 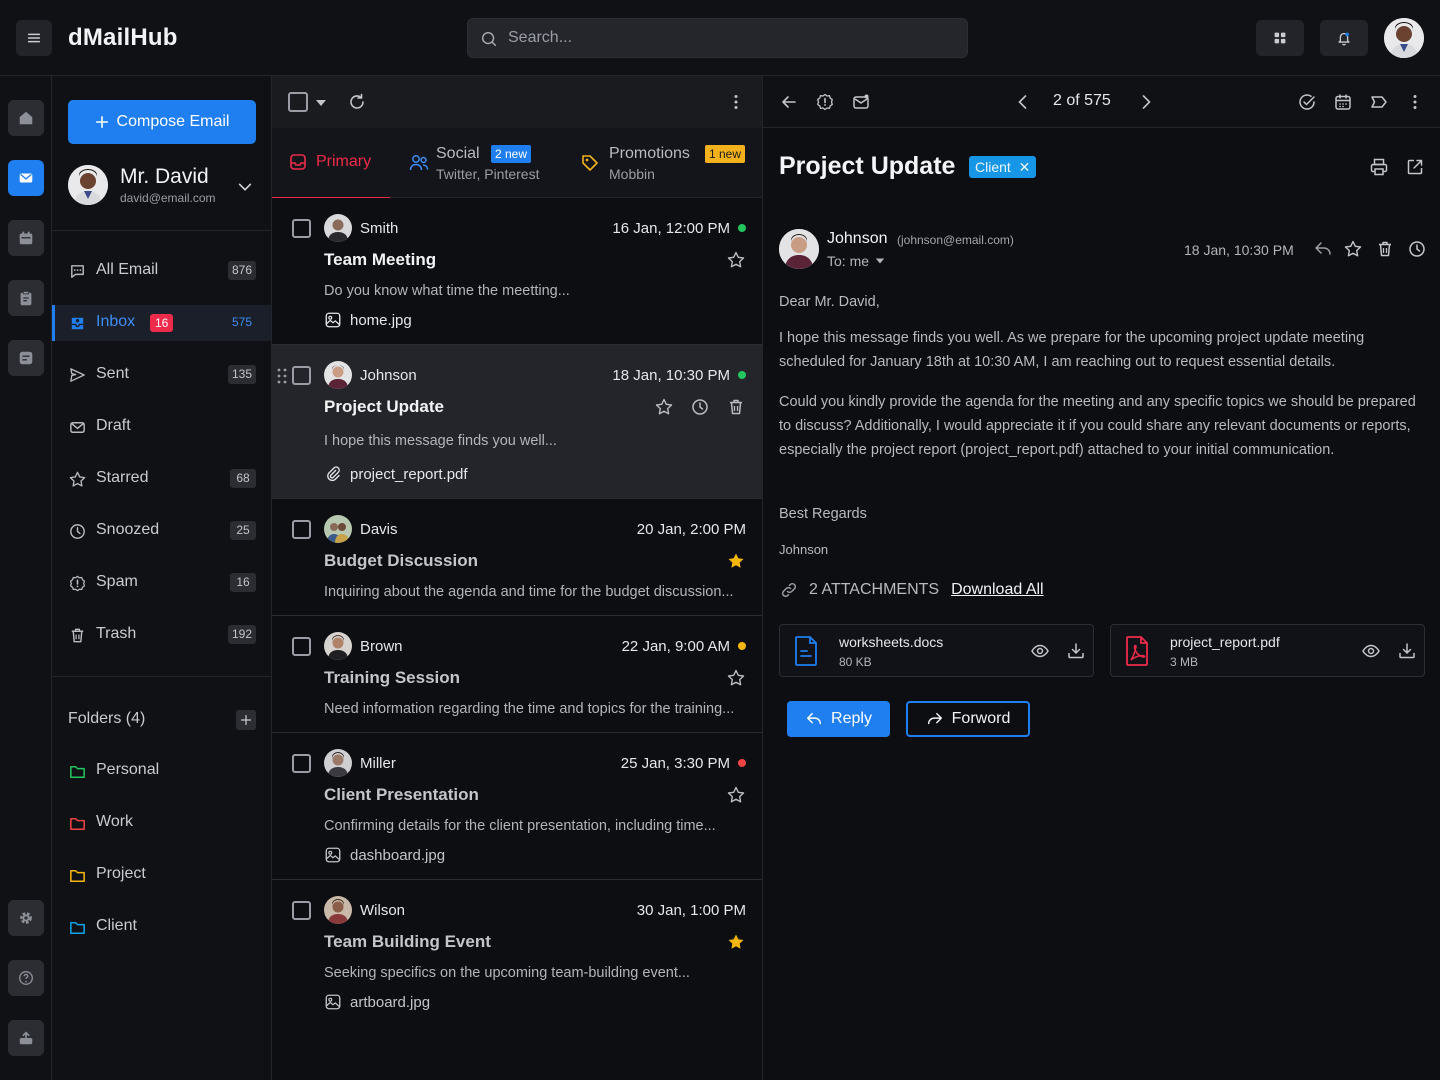 I want to click on attachment-chip: artboard.jpg, so click(x=377, y=1002).